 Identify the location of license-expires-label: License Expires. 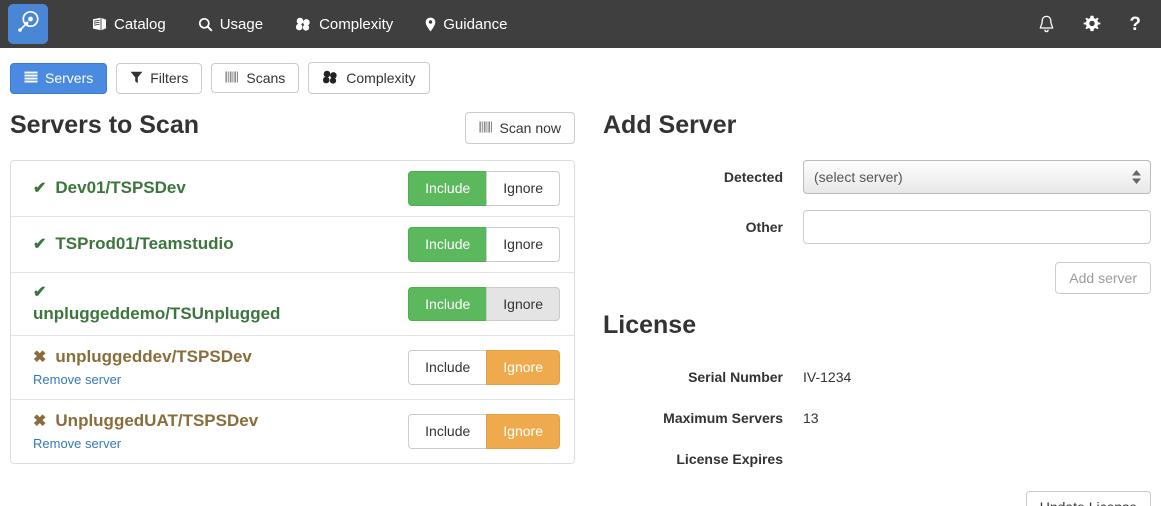
(729, 459).